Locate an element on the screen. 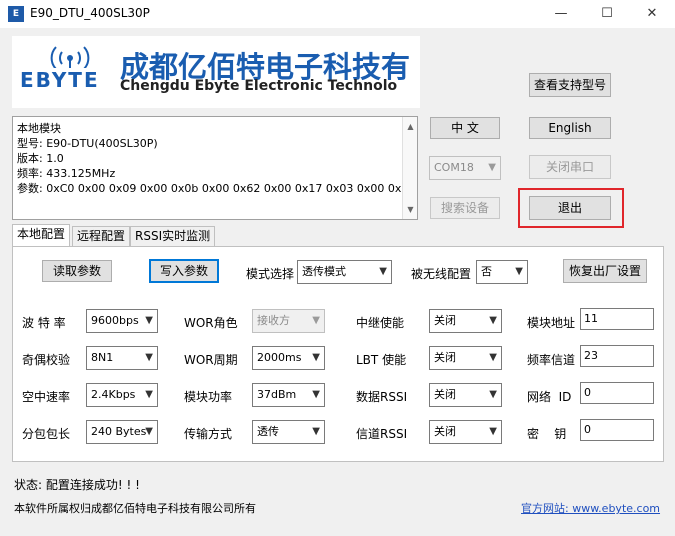 The width and height of the screenshot is (675, 536). wor-role-select: 接收方 ▼ is located at coordinates (288, 321).